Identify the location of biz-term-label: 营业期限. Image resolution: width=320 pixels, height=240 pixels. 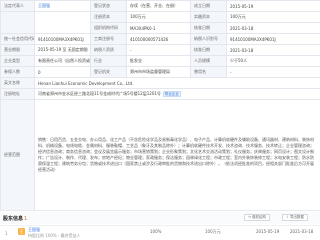
(17, 50).